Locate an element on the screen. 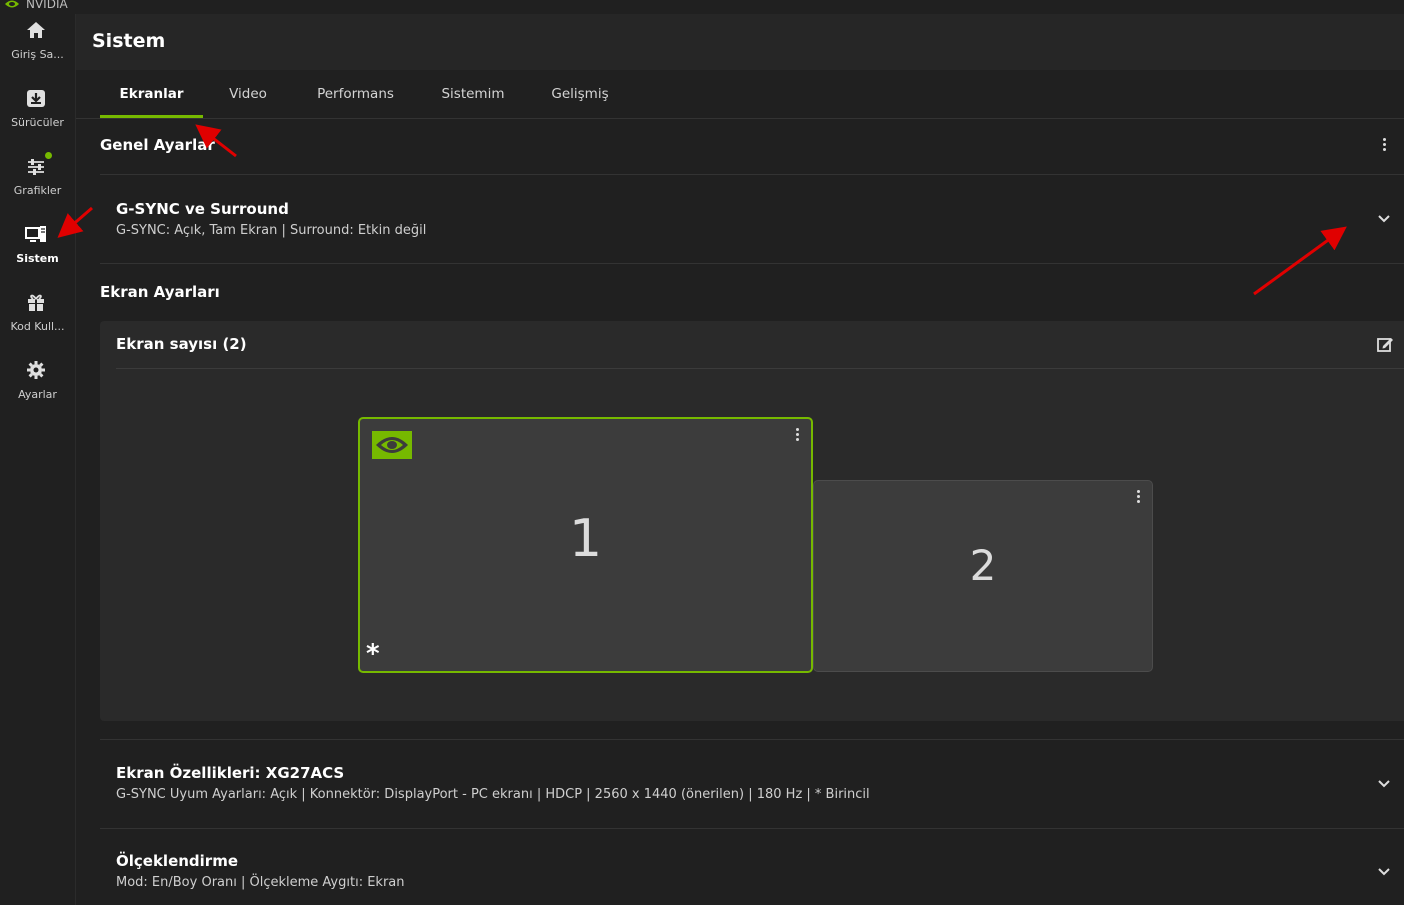 The image size is (1404, 905). tab-gelismis: Gelişmiş is located at coordinates (580, 94).